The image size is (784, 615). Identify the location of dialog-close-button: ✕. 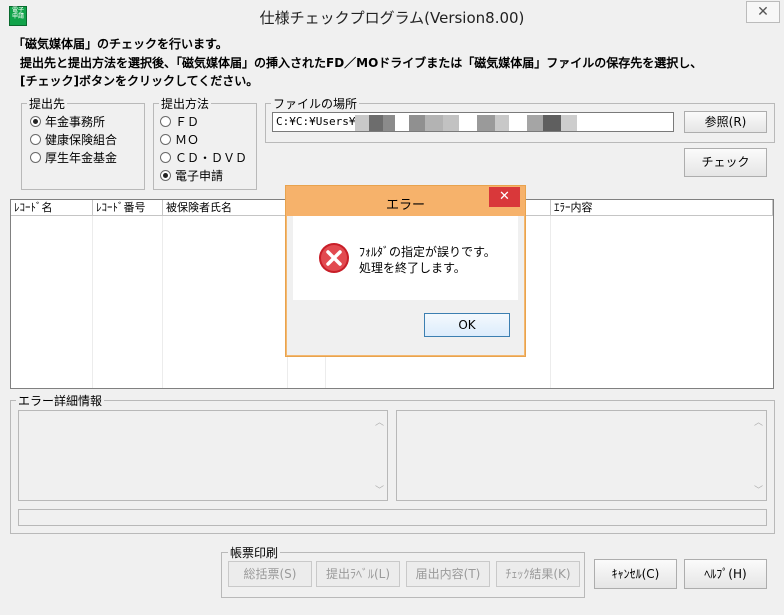
(504, 197).